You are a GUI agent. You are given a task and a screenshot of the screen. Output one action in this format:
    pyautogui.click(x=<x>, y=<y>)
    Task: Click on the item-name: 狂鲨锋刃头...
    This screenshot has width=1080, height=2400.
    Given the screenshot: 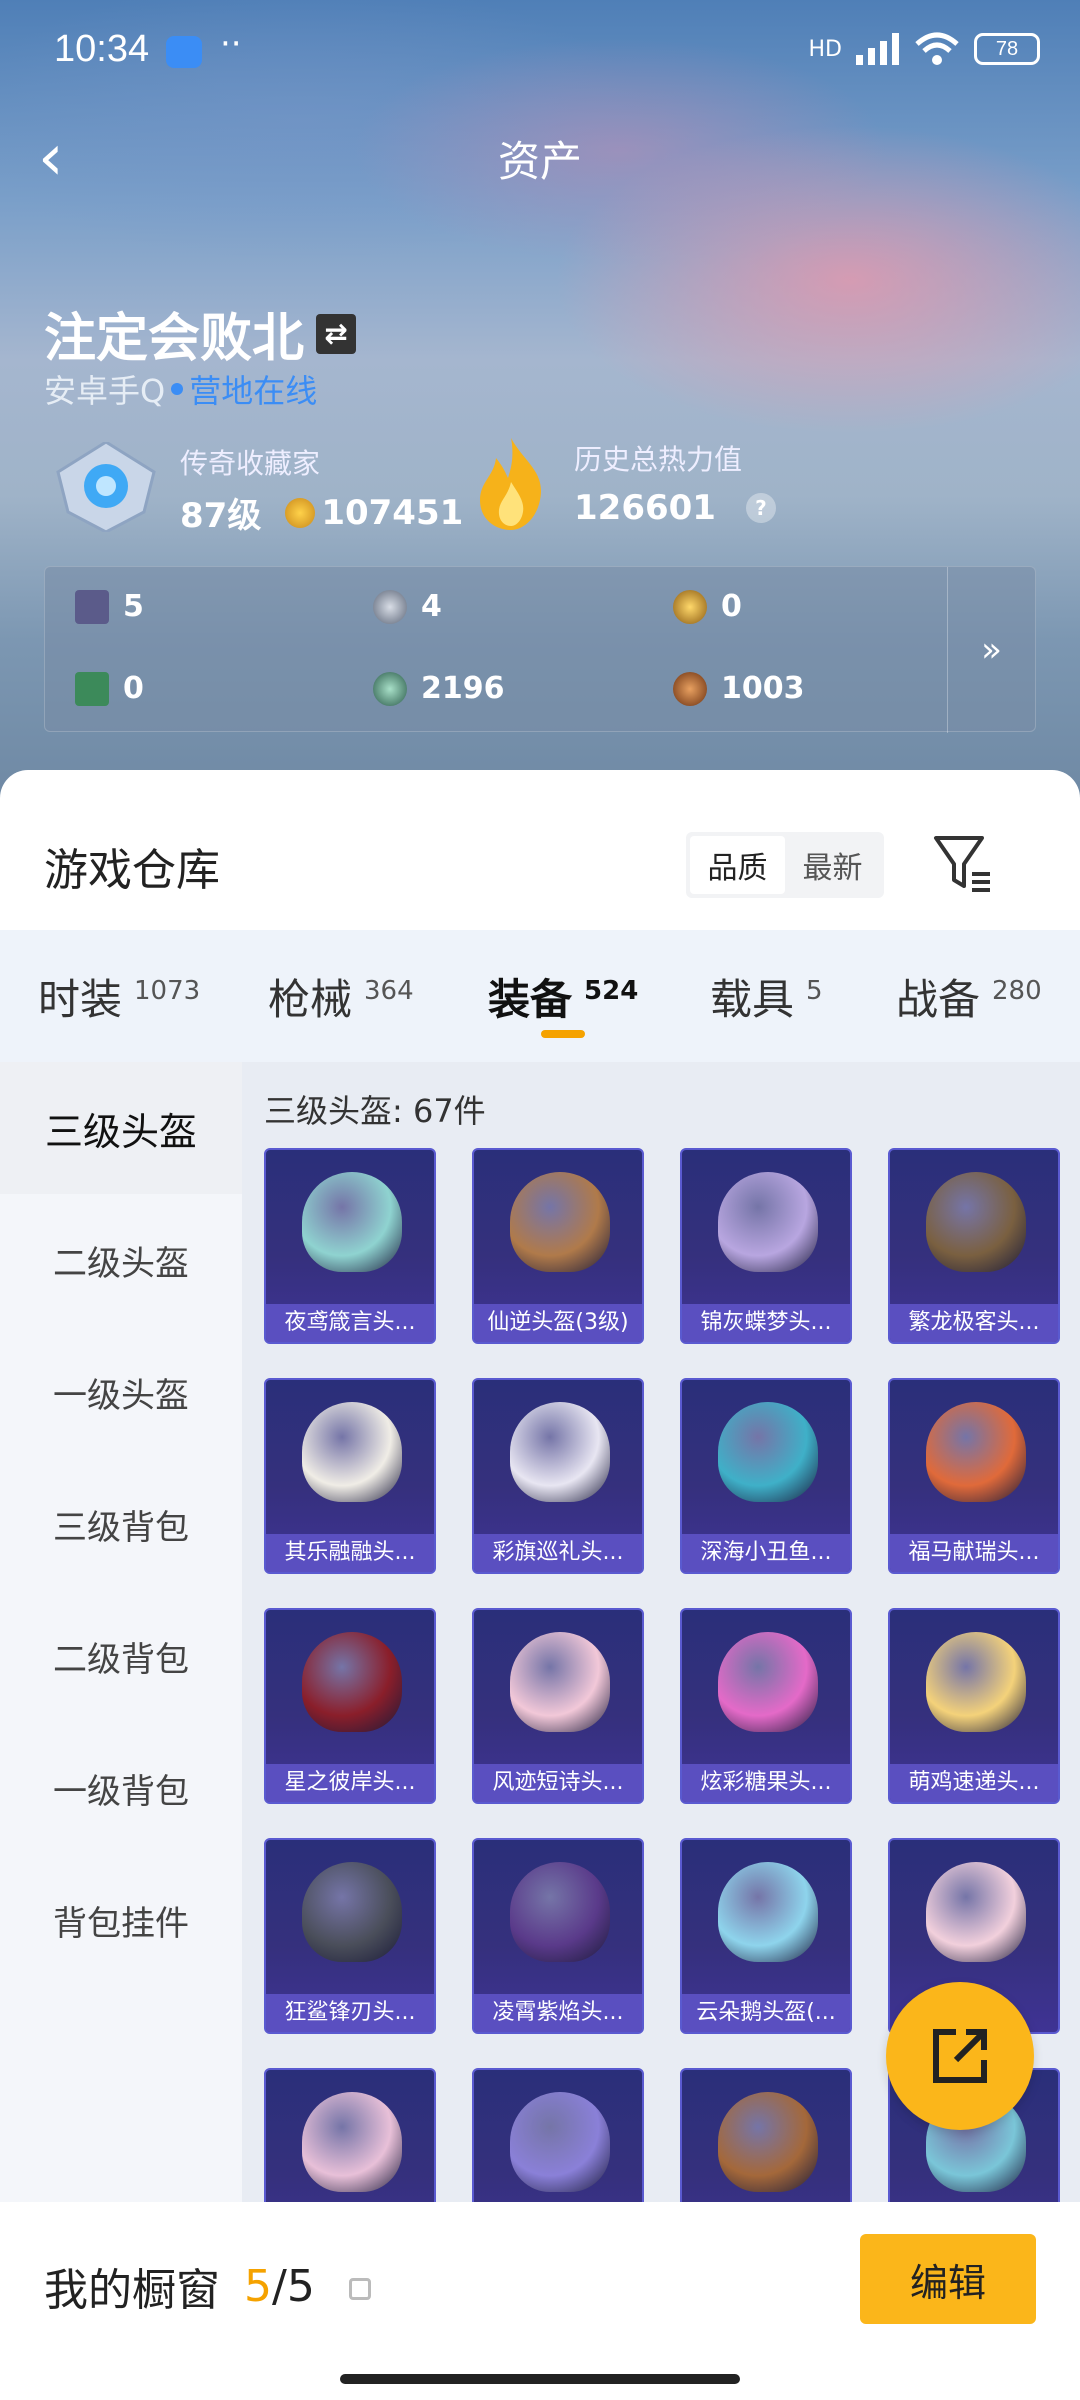 What is the action you would take?
    pyautogui.click(x=350, y=2013)
    